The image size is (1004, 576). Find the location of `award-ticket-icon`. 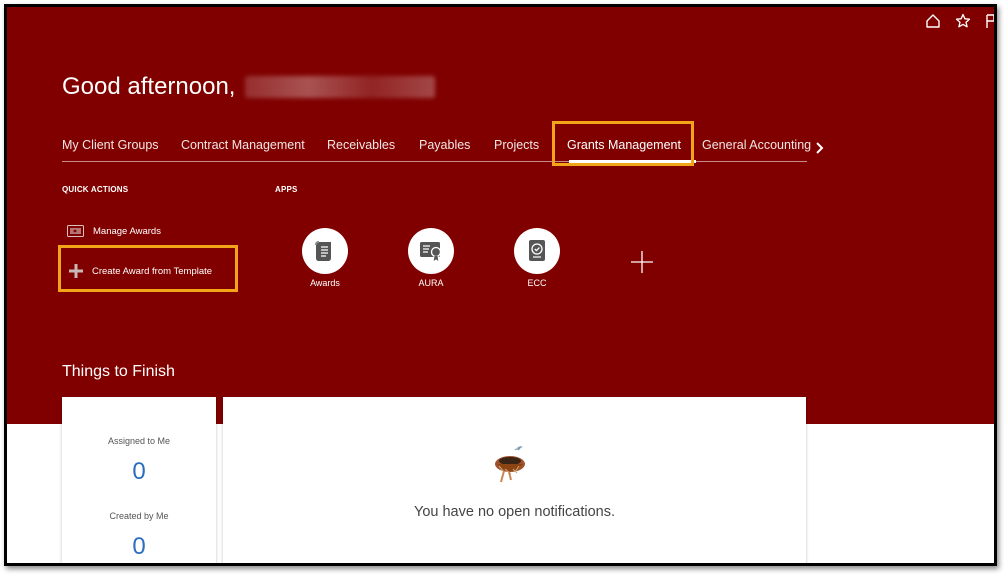

award-ticket-icon is located at coordinates (75, 231).